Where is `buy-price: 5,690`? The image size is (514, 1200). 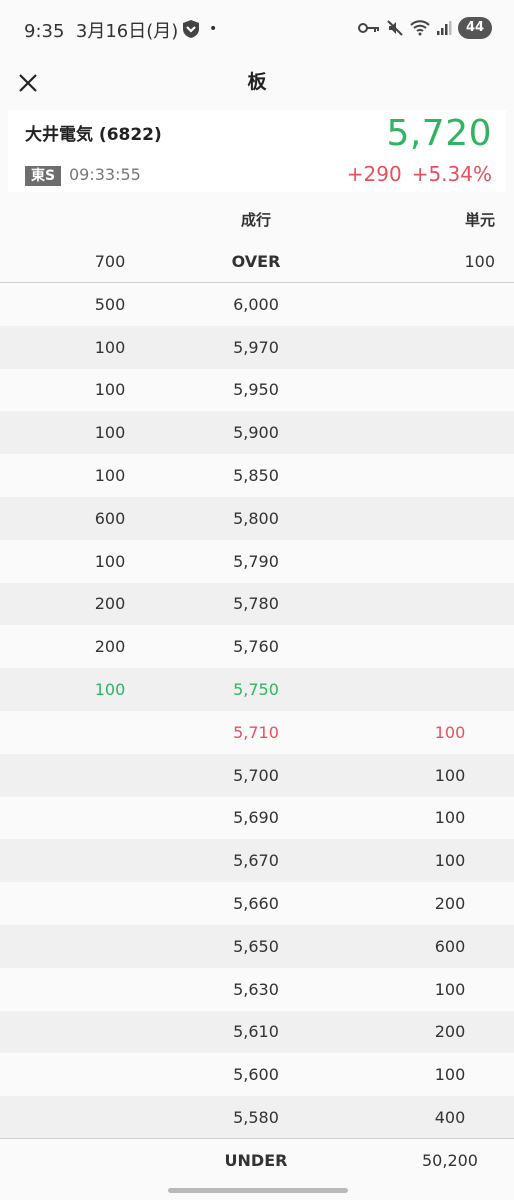
buy-price: 5,690 is located at coordinates (256, 818).